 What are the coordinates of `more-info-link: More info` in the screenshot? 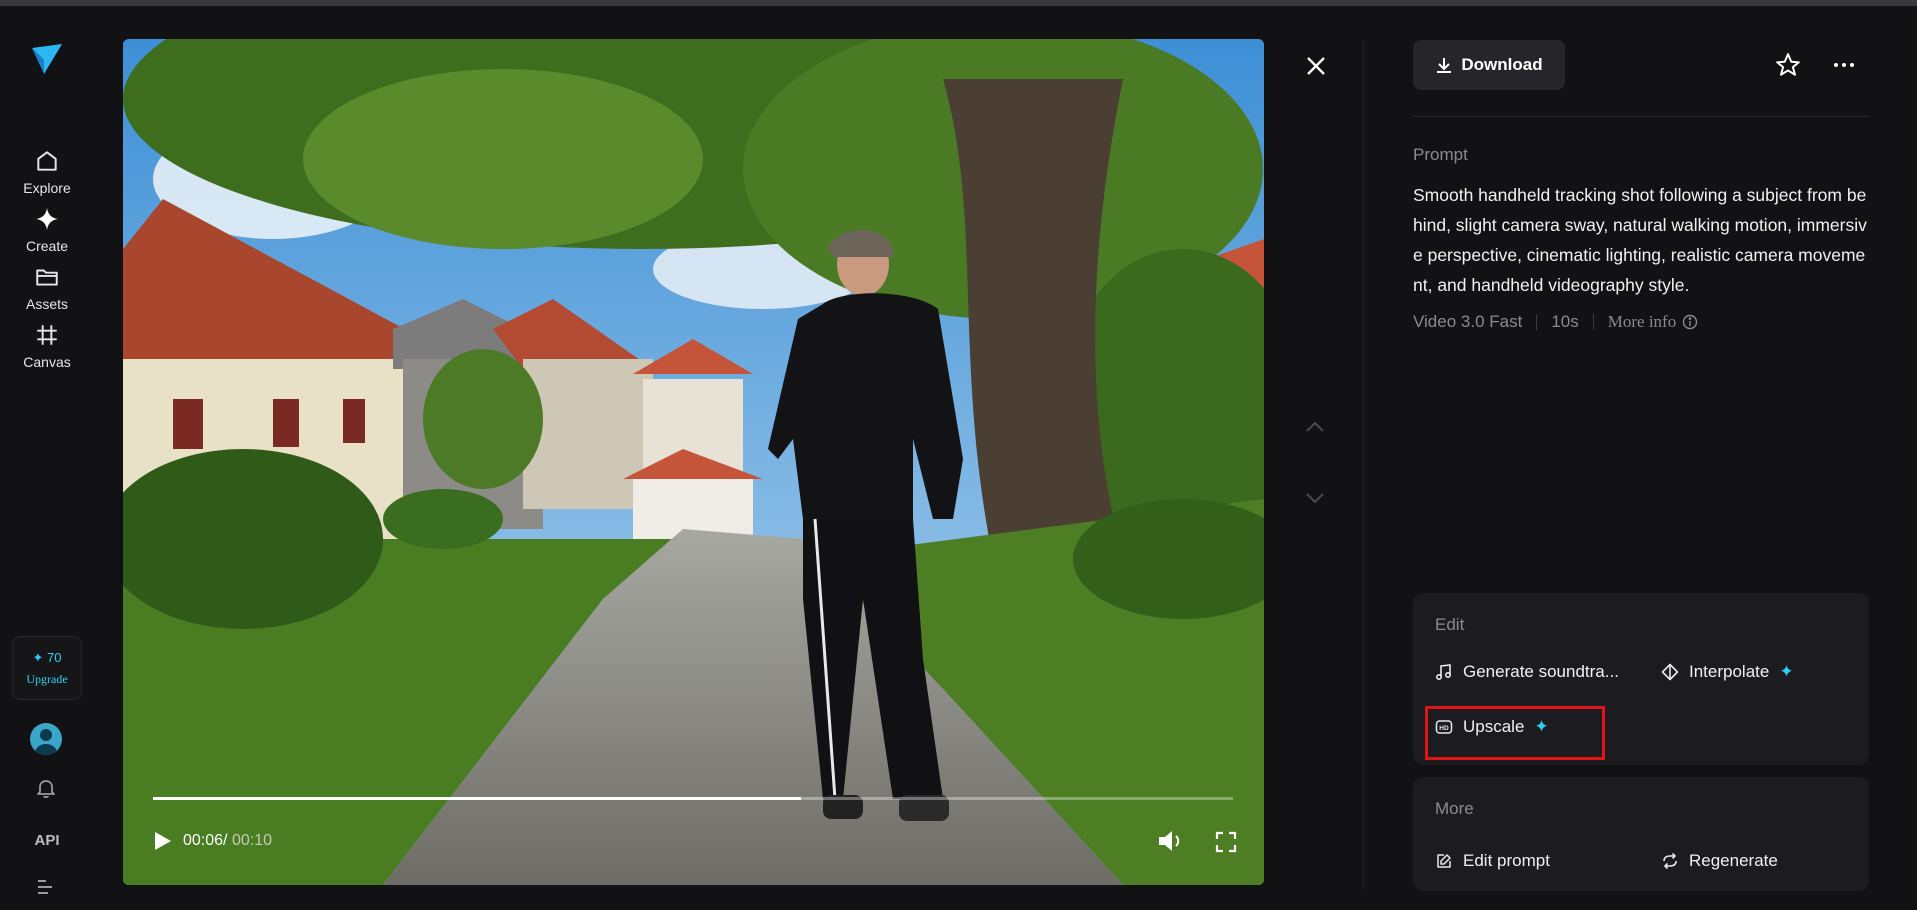 It's located at (1653, 322).